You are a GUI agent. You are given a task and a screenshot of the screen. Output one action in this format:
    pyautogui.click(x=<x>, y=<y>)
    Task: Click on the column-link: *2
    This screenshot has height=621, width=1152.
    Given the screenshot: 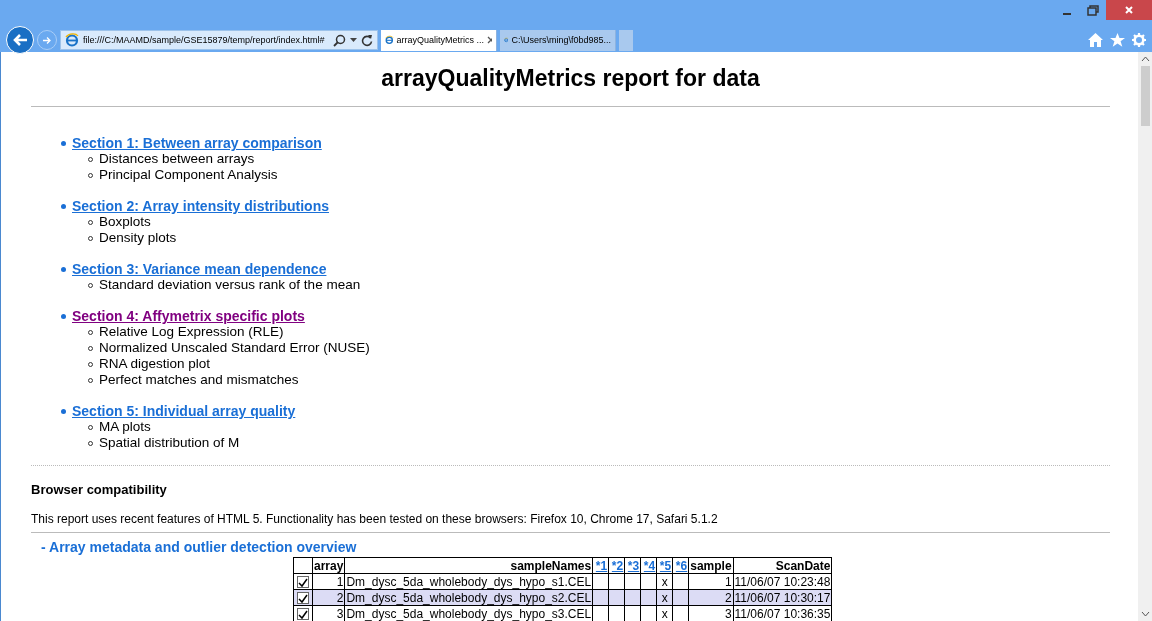 What is the action you would take?
    pyautogui.click(x=616, y=565)
    